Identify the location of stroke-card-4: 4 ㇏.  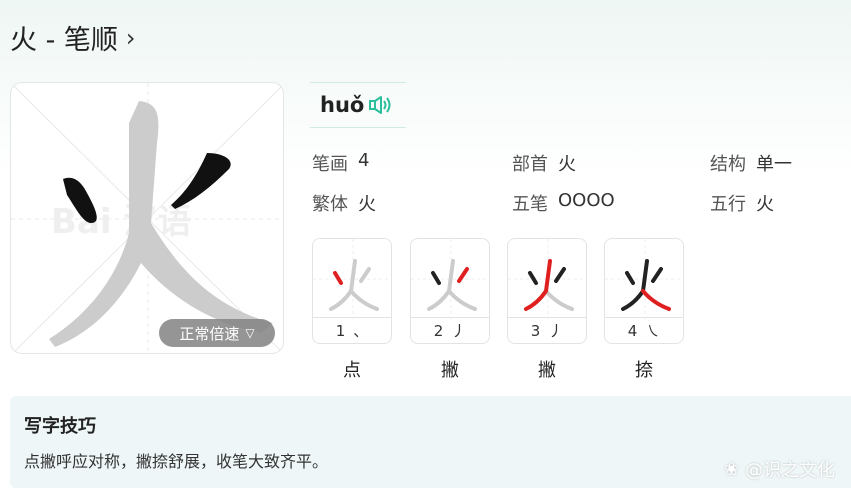
(644, 291).